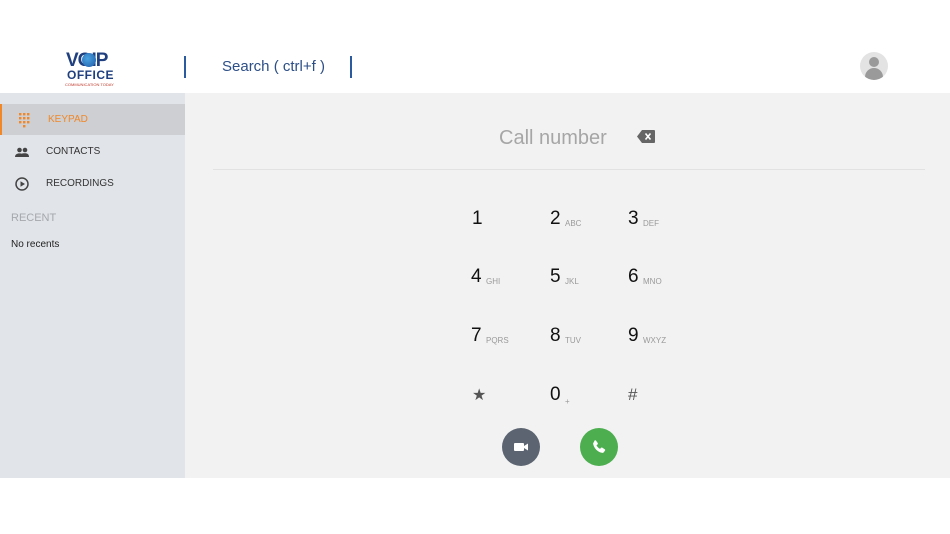 Image resolution: width=950 pixels, height=534 pixels. What do you see at coordinates (555, 335) in the screenshot?
I see `key-digit: 8` at bounding box center [555, 335].